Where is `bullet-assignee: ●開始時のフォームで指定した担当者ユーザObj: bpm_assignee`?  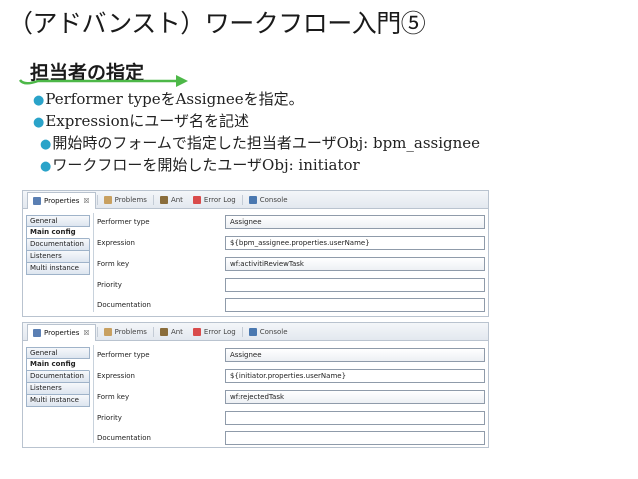 bullet-assignee: ●開始時のフォームで指定した担当者ユーザObj: bpm_assignee is located at coordinates (260, 142).